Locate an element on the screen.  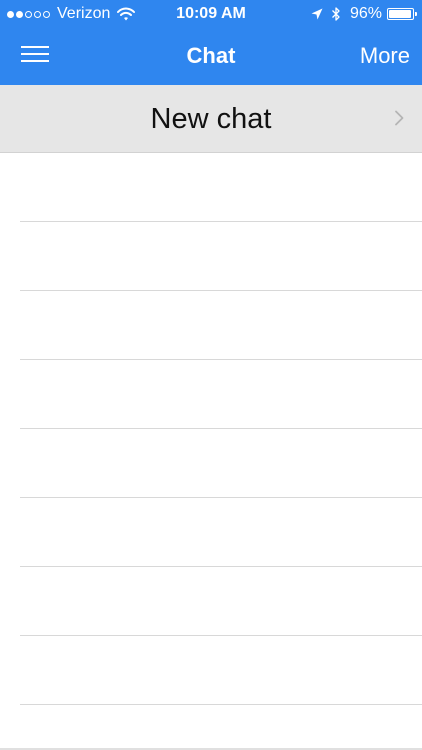
page-title: Chat is located at coordinates (211, 55).